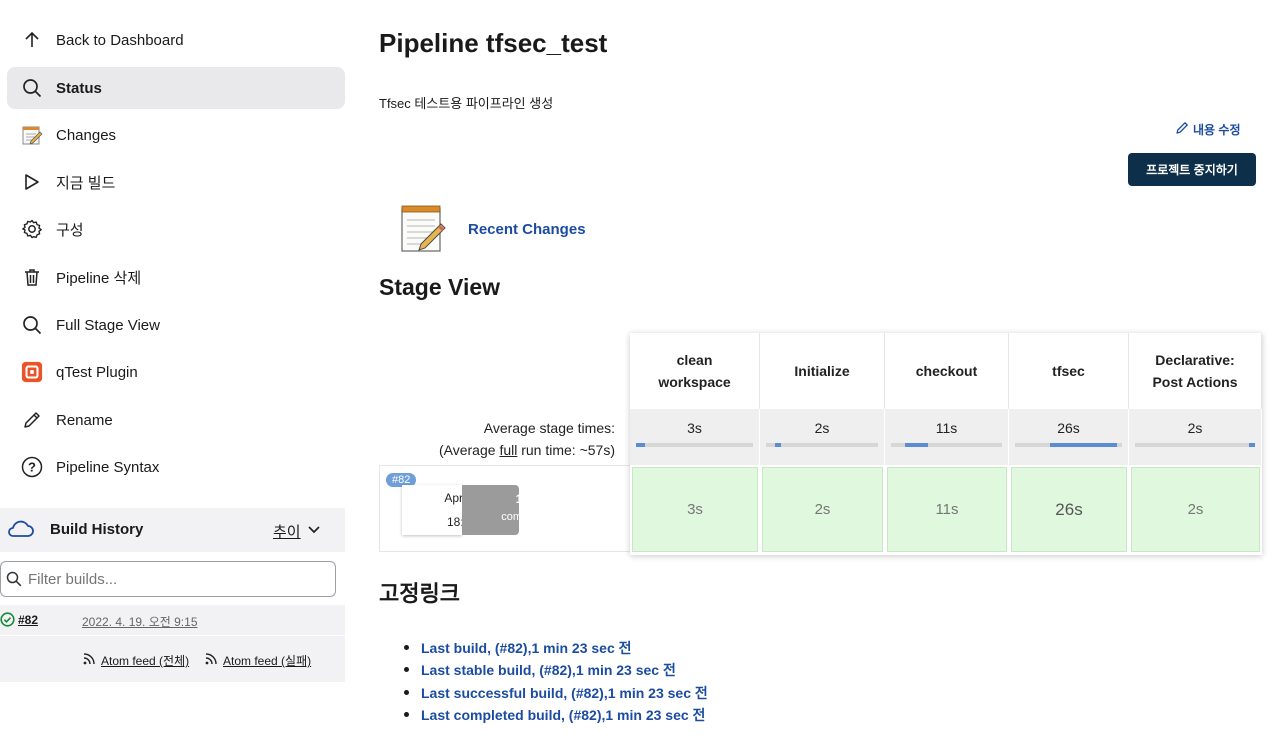 The width and height of the screenshot is (1280, 755). What do you see at coordinates (314, 532) in the screenshot?
I see `chevron-down-icon` at bounding box center [314, 532].